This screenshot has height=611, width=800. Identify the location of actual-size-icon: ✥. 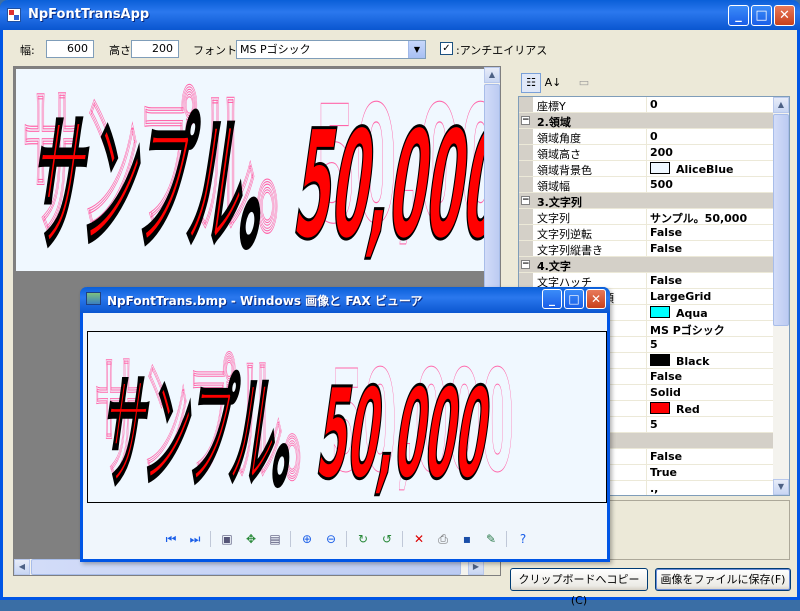
(251, 539).